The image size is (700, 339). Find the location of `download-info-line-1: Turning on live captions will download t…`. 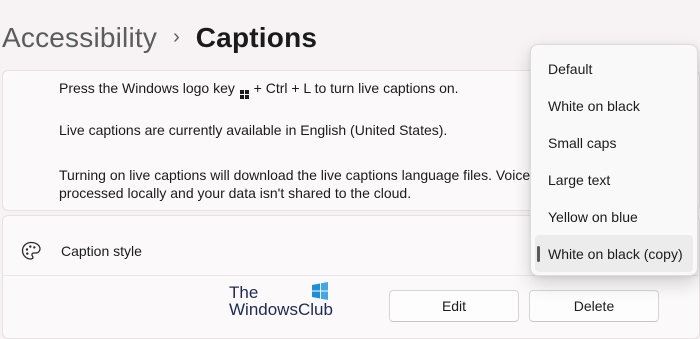

download-info-line-1: Turning on live captions will download t… is located at coordinates (295, 175).